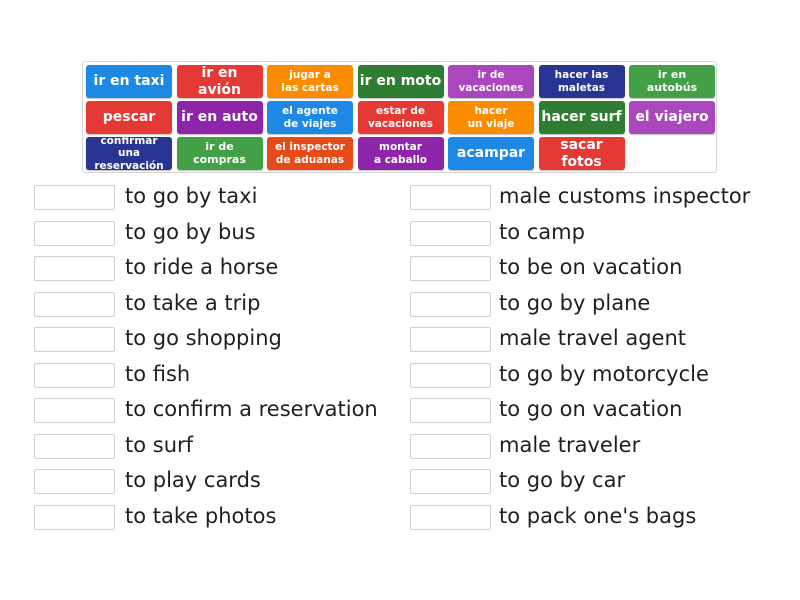 This screenshot has height=600, width=800. I want to click on prompt-label: to go shopping, so click(203, 338).